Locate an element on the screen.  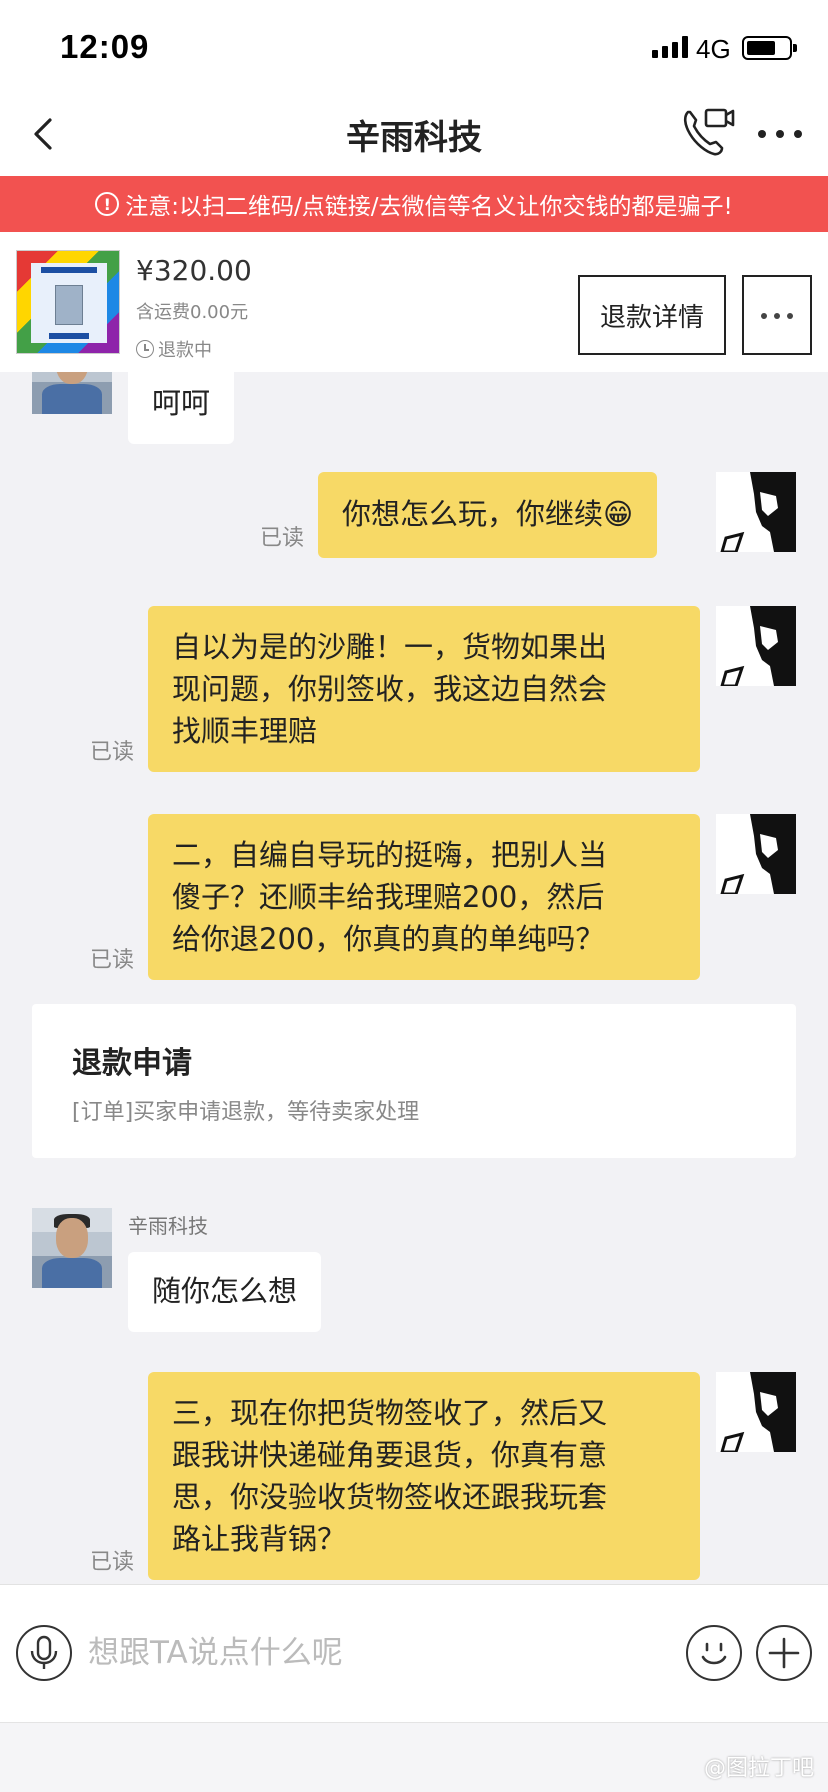
emoji-button is located at coordinates (714, 1653).